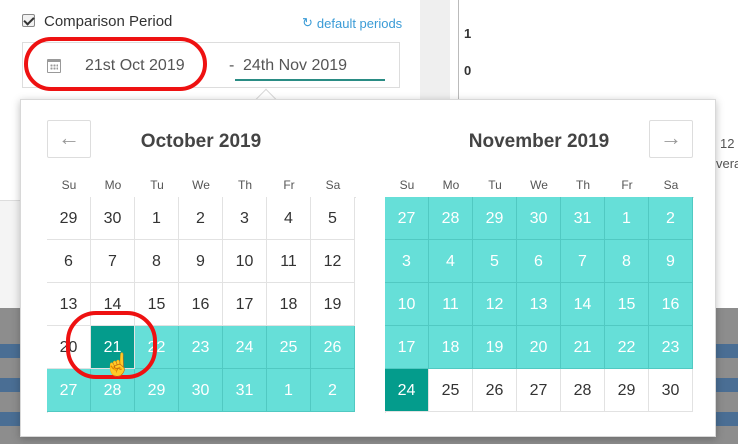 Image resolution: width=738 pixels, height=444 pixels. Describe the element at coordinates (118, 364) in the screenshot. I see `hand-cursor-icon: ☝` at that location.